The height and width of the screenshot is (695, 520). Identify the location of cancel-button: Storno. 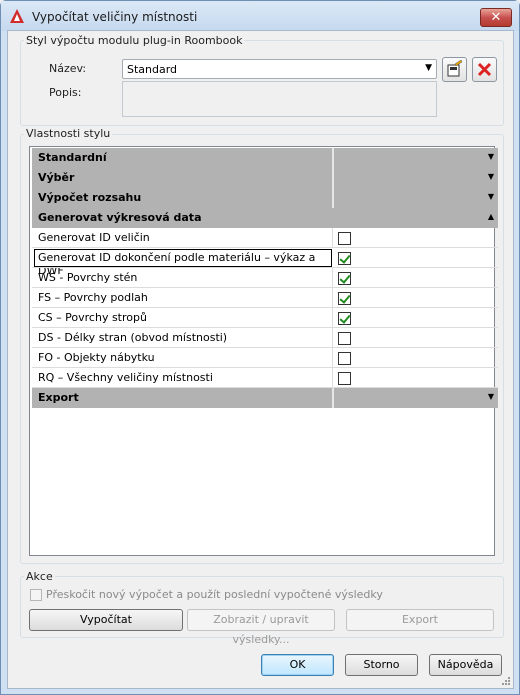
(381, 665).